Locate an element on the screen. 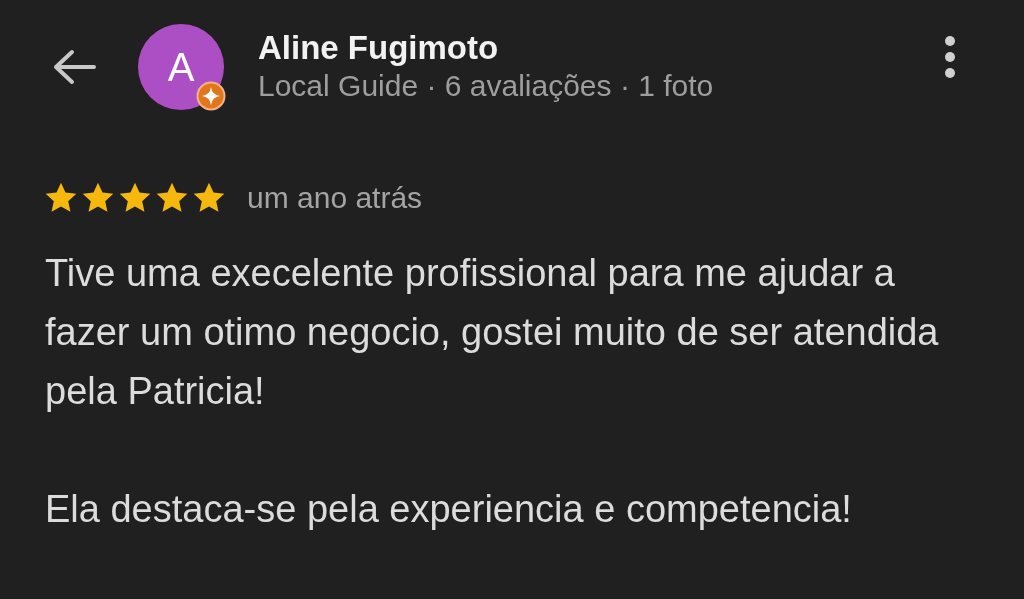  back-icon is located at coordinates (74, 67).